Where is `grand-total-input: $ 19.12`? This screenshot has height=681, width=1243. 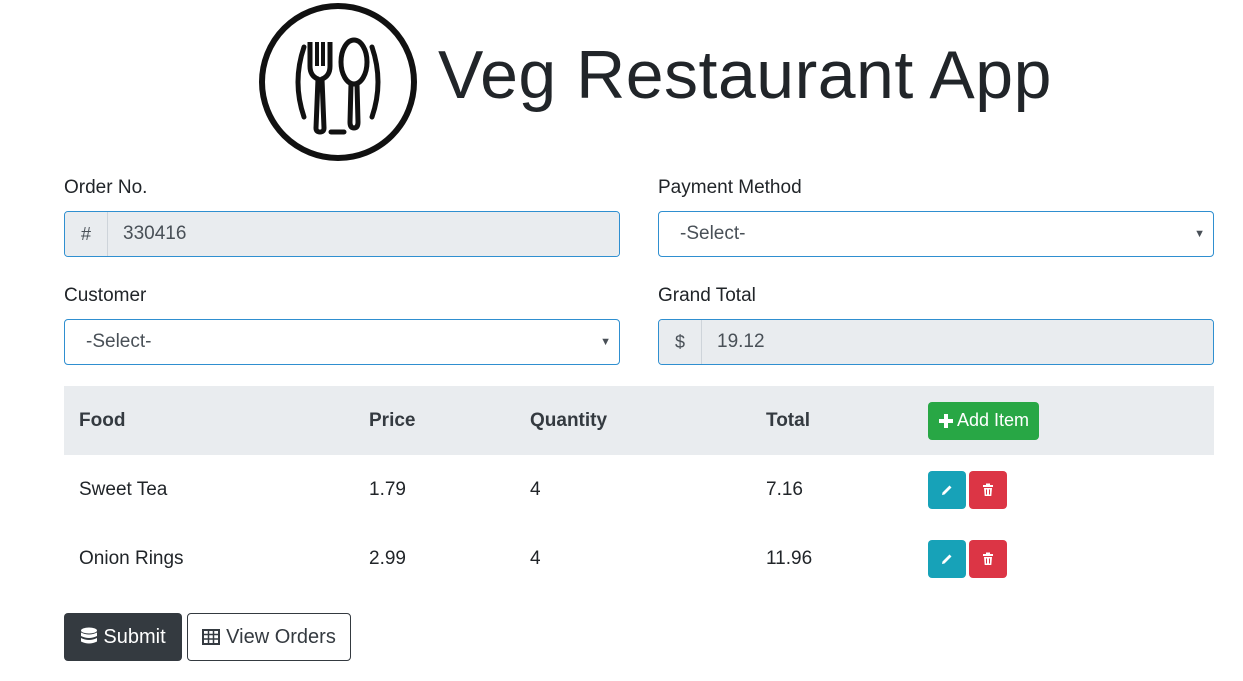 grand-total-input: $ 19.12 is located at coordinates (936, 342).